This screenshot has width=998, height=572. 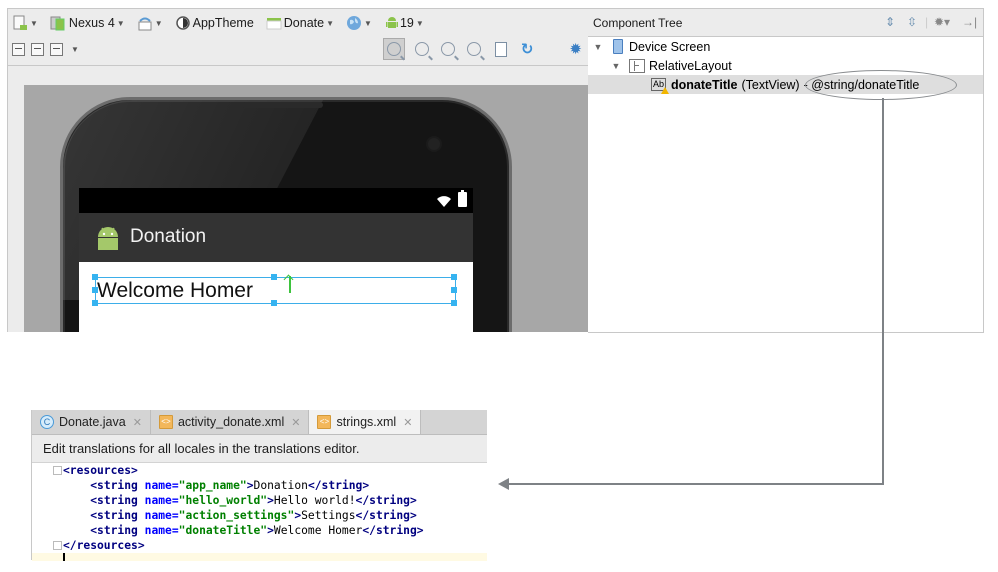 I want to click on collapse-all-icon: ⇳, so click(x=912, y=22).